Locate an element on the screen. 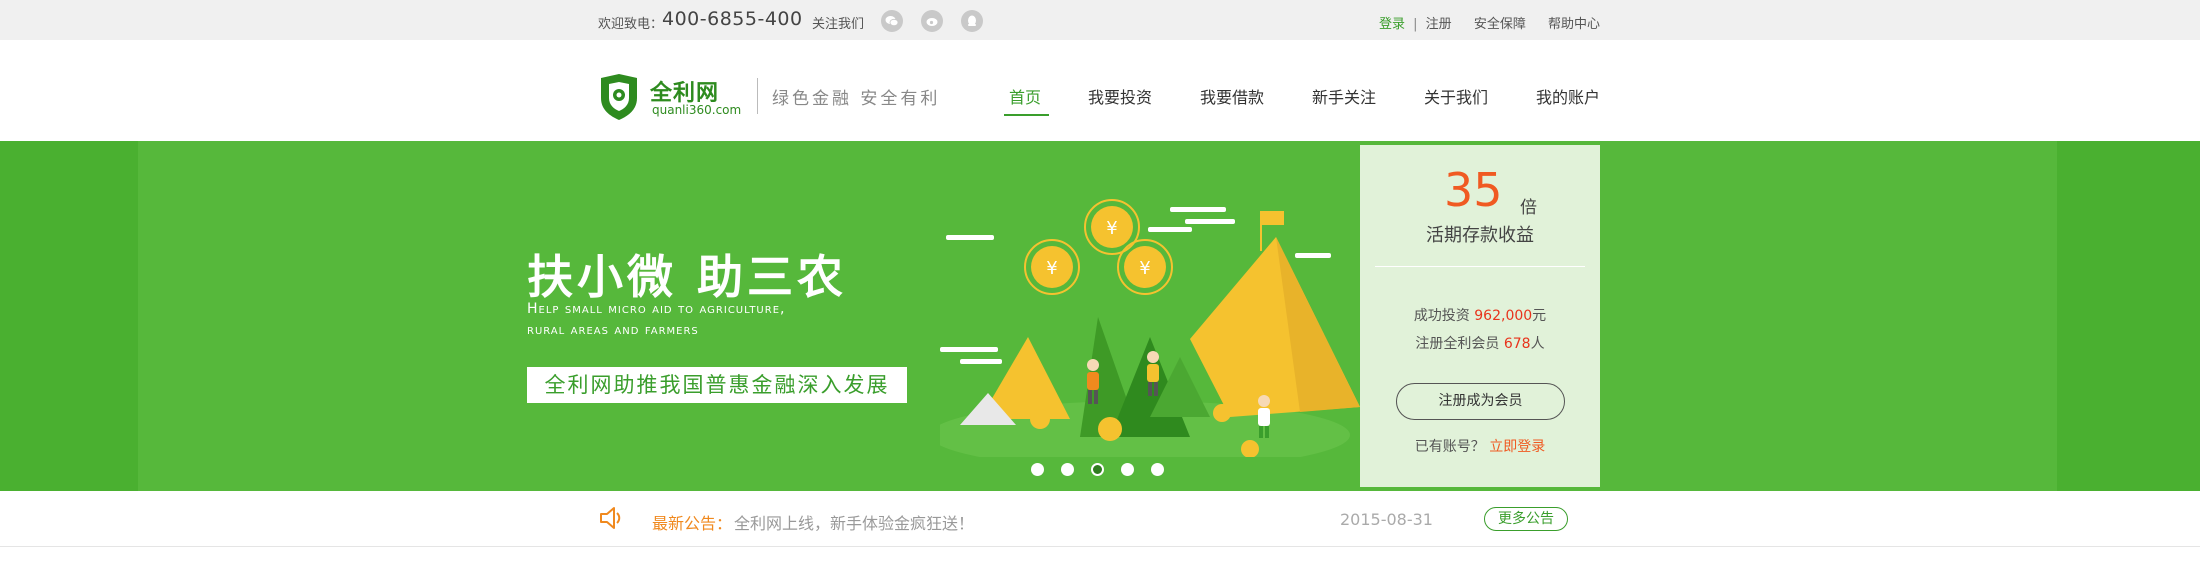  security-link: 安全保障 is located at coordinates (1500, 22).